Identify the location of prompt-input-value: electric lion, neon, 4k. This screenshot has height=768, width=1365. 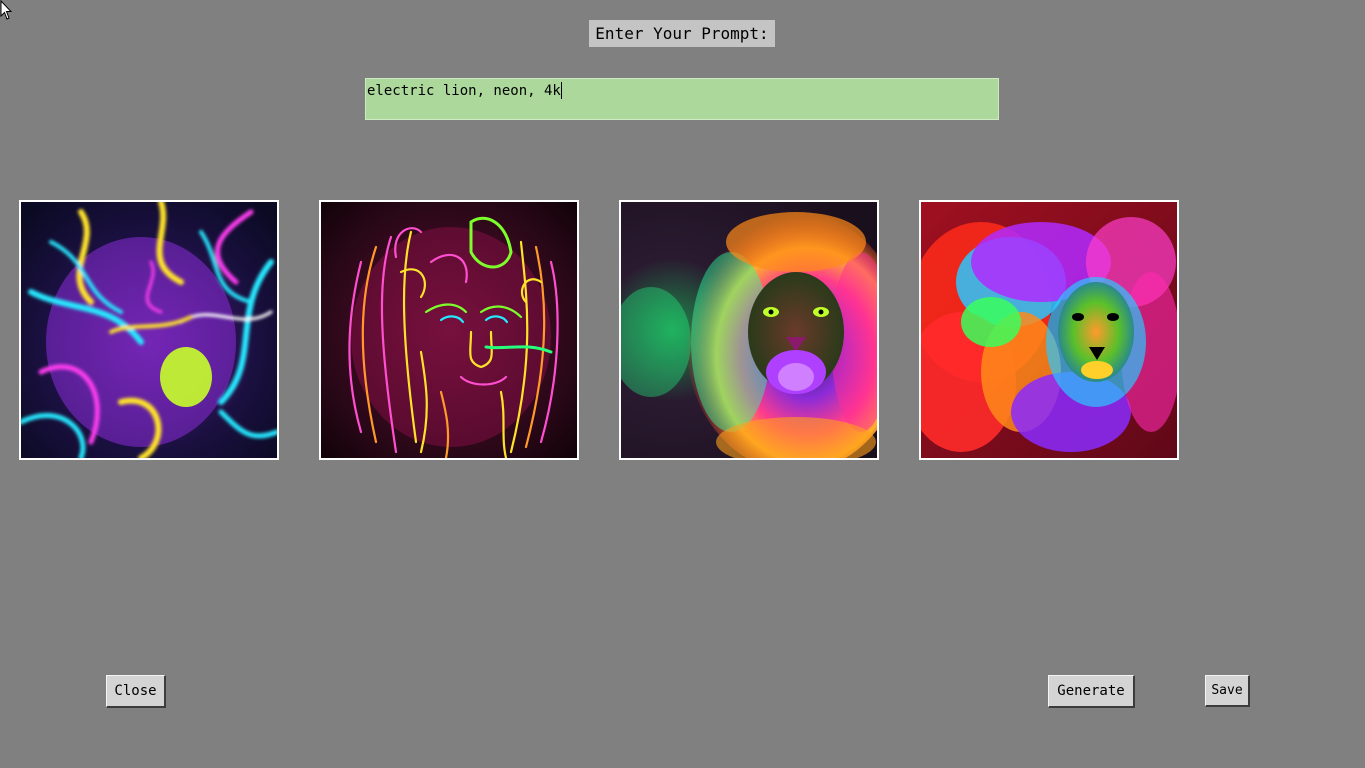
(464, 91).